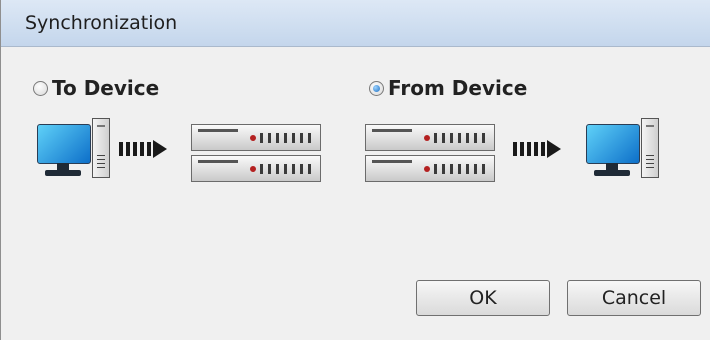  Describe the element at coordinates (457, 88) in the screenshot. I see `from-device-label: From Device` at that location.